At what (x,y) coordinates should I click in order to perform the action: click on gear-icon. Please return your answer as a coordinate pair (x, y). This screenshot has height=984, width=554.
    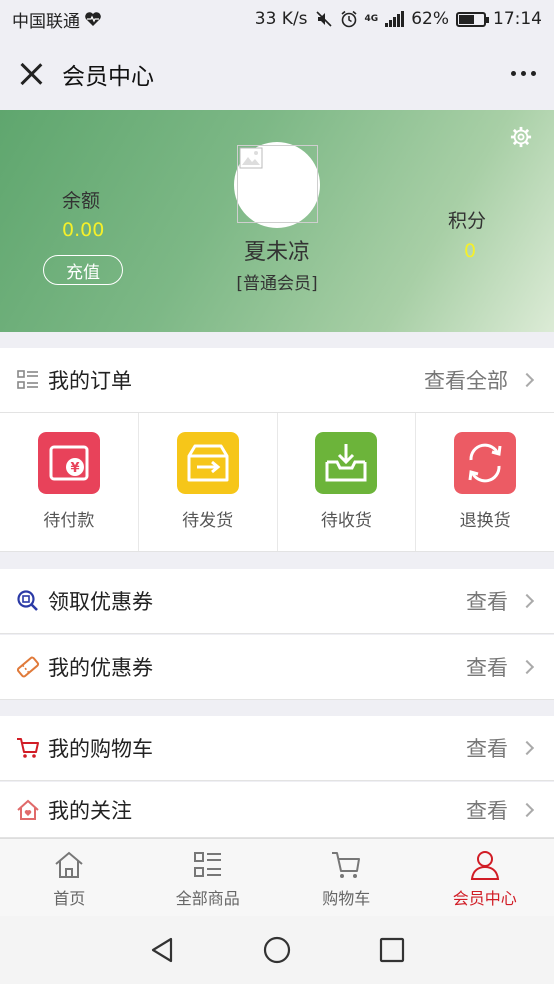
    Looking at the image, I should click on (521, 137).